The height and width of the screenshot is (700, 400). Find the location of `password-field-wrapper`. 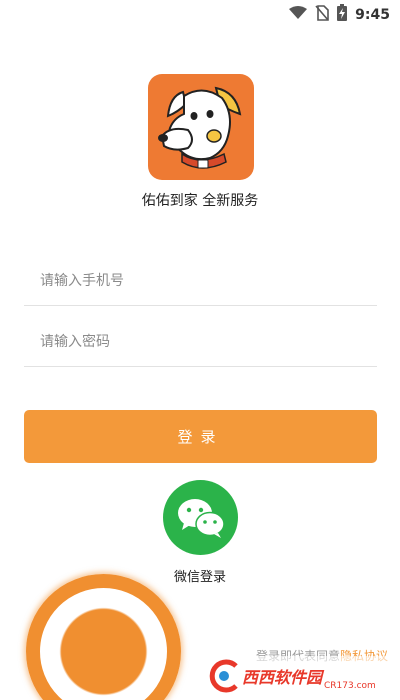

password-field-wrapper is located at coordinates (200, 342).